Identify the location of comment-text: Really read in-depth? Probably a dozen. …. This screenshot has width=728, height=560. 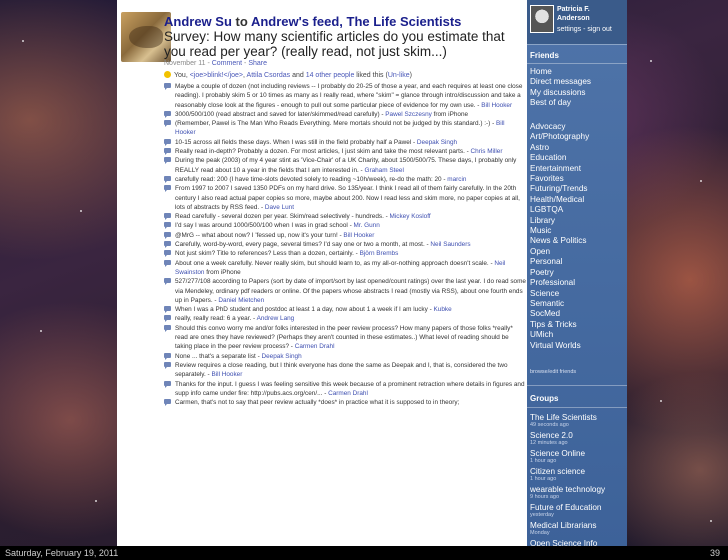
(323, 152).